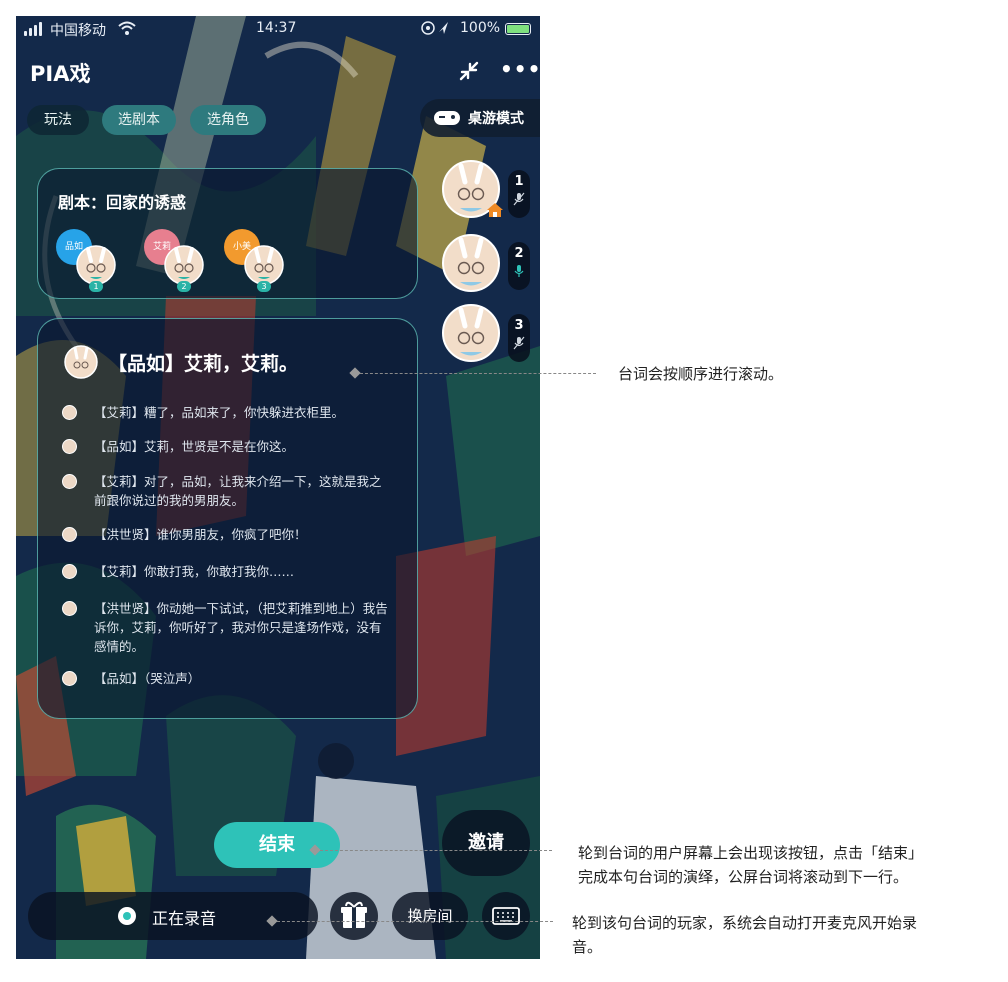 The image size is (1008, 982). Describe the element at coordinates (194, 446) in the screenshot. I see `line-text: 【品如】艾莉，世贤是不是在你这。` at that location.